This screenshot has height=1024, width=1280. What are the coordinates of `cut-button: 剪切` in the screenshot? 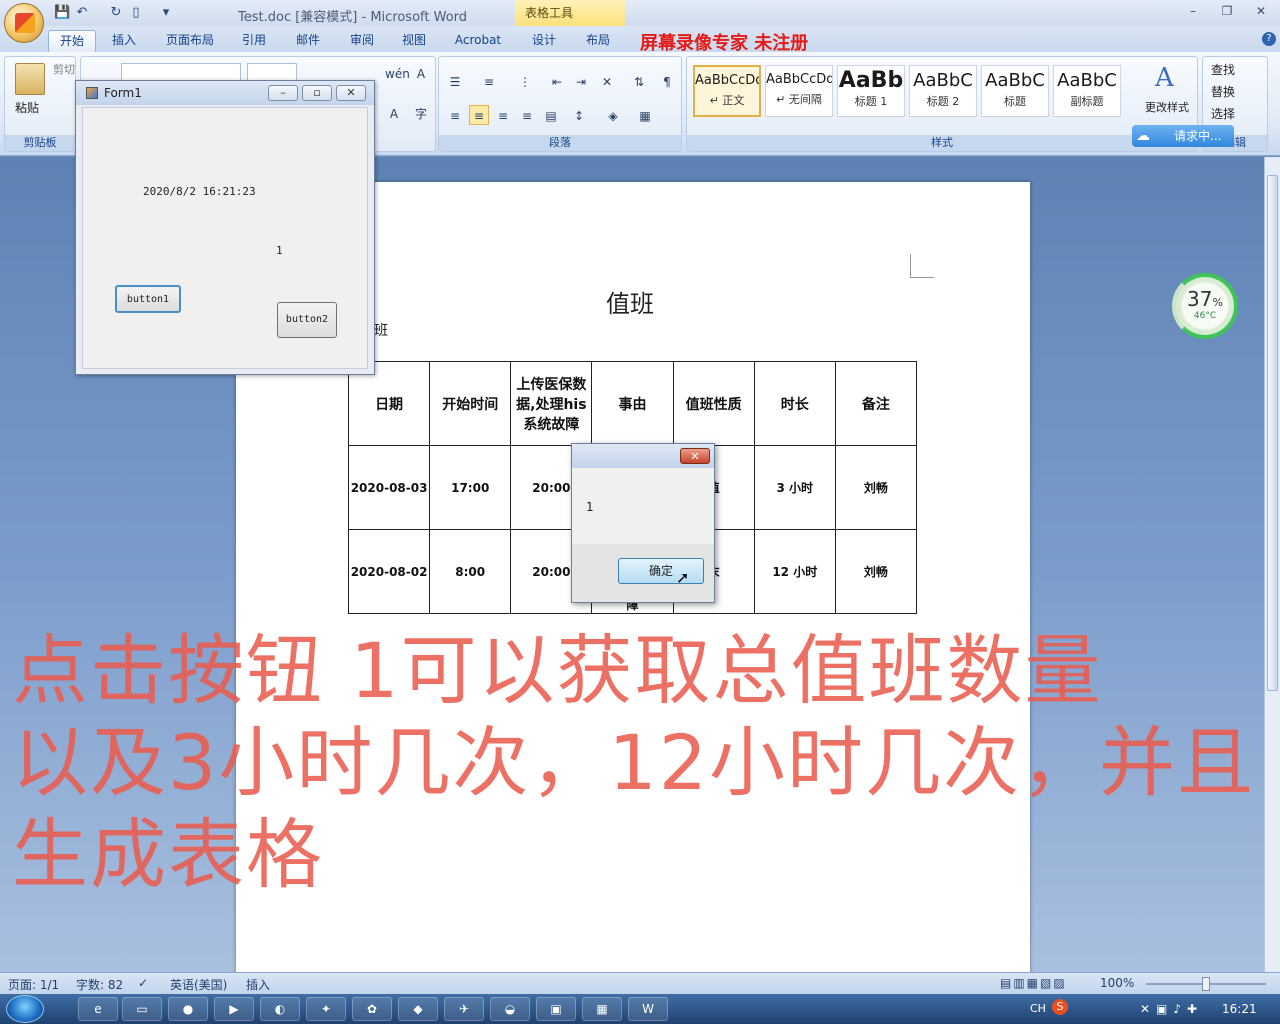 It's located at (64, 69).